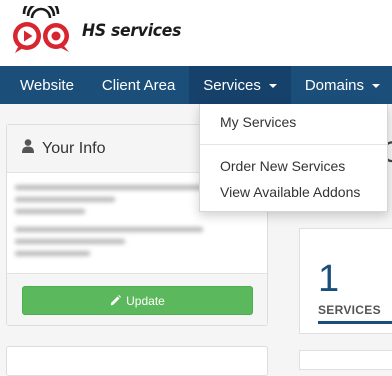 This screenshot has height=376, width=392. Describe the element at coordinates (293, 144) in the screenshot. I see `menu-divider` at that location.